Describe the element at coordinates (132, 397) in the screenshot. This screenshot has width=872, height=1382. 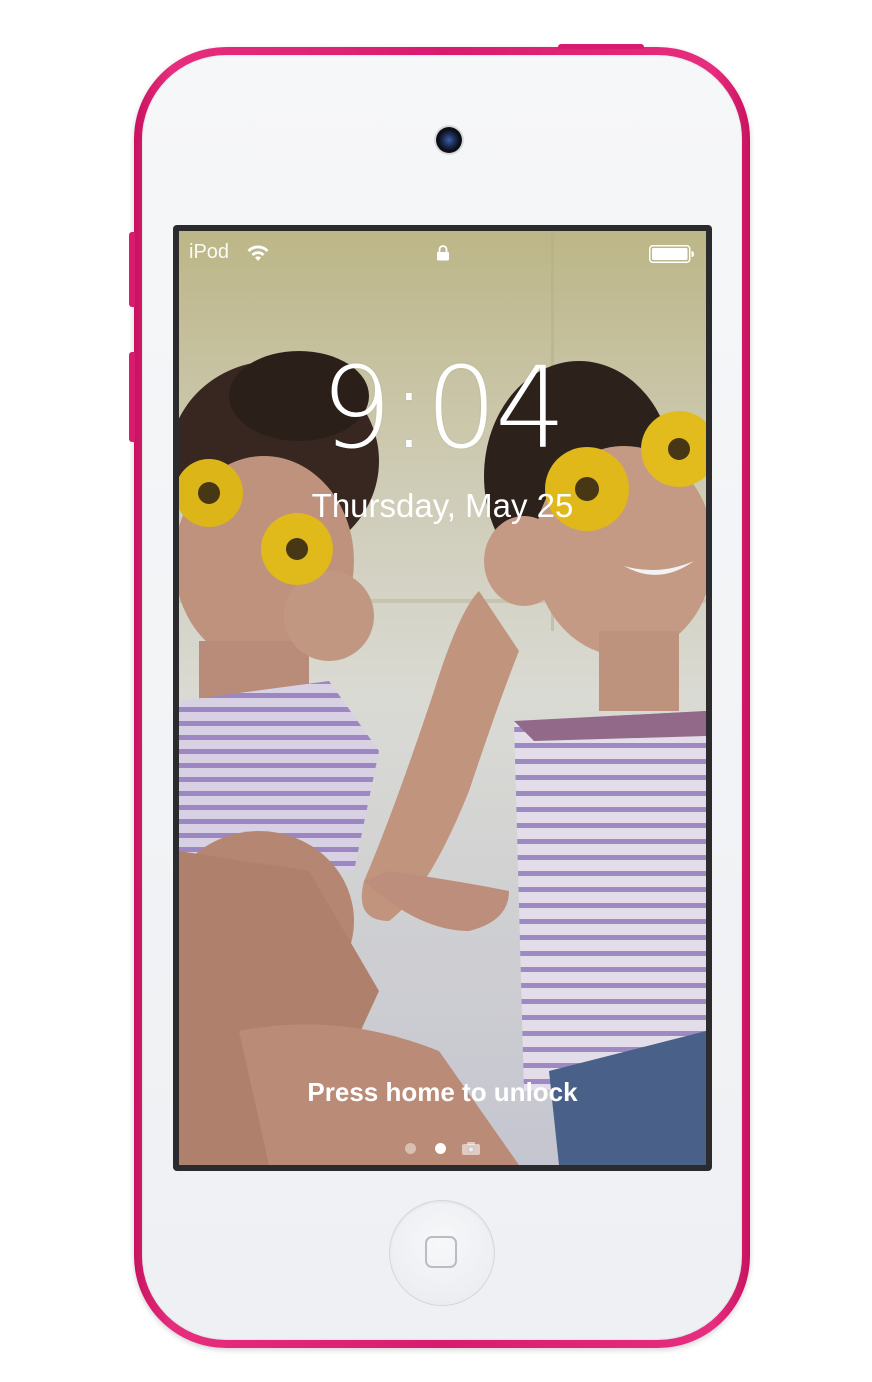
I see `volume-down-button` at that location.